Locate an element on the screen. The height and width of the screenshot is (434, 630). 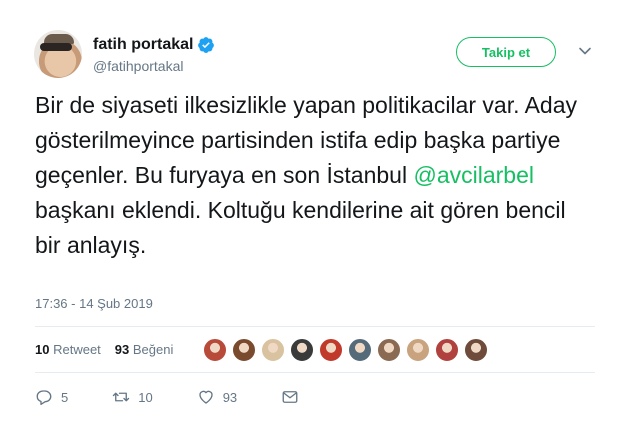
chevron-down-icon is located at coordinates (585, 51).